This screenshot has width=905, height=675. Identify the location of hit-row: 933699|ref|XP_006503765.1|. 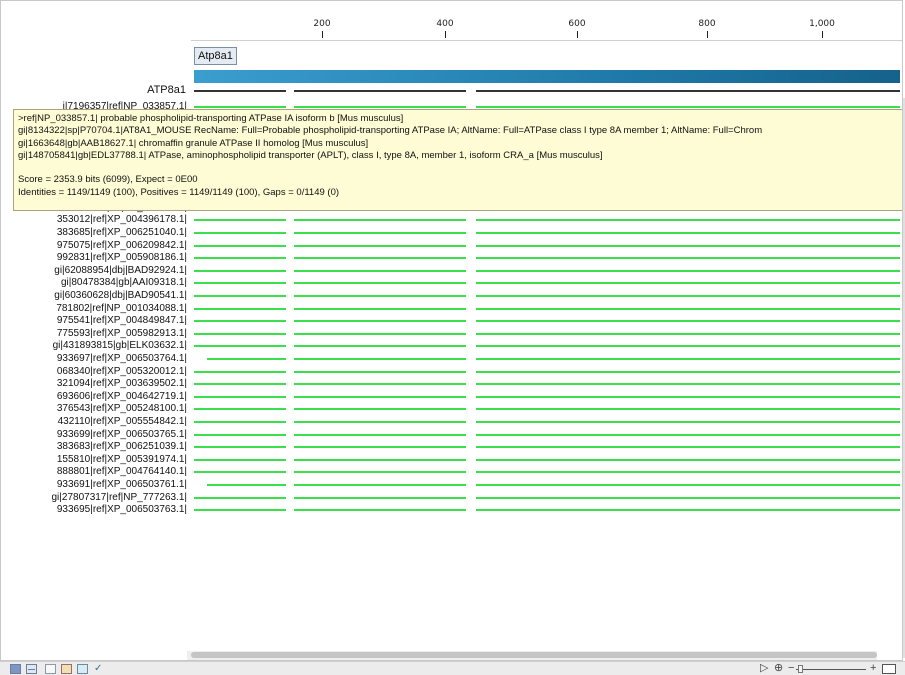
(451, 435).